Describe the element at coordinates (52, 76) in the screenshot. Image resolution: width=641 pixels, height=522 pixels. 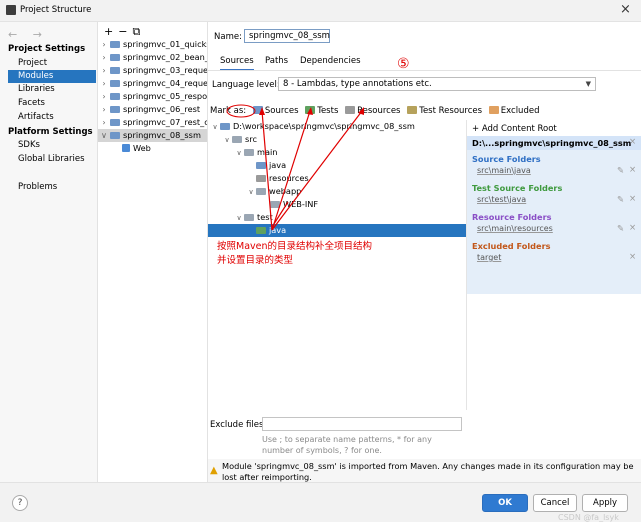
I see `nav-item-modules: Modules` at that location.